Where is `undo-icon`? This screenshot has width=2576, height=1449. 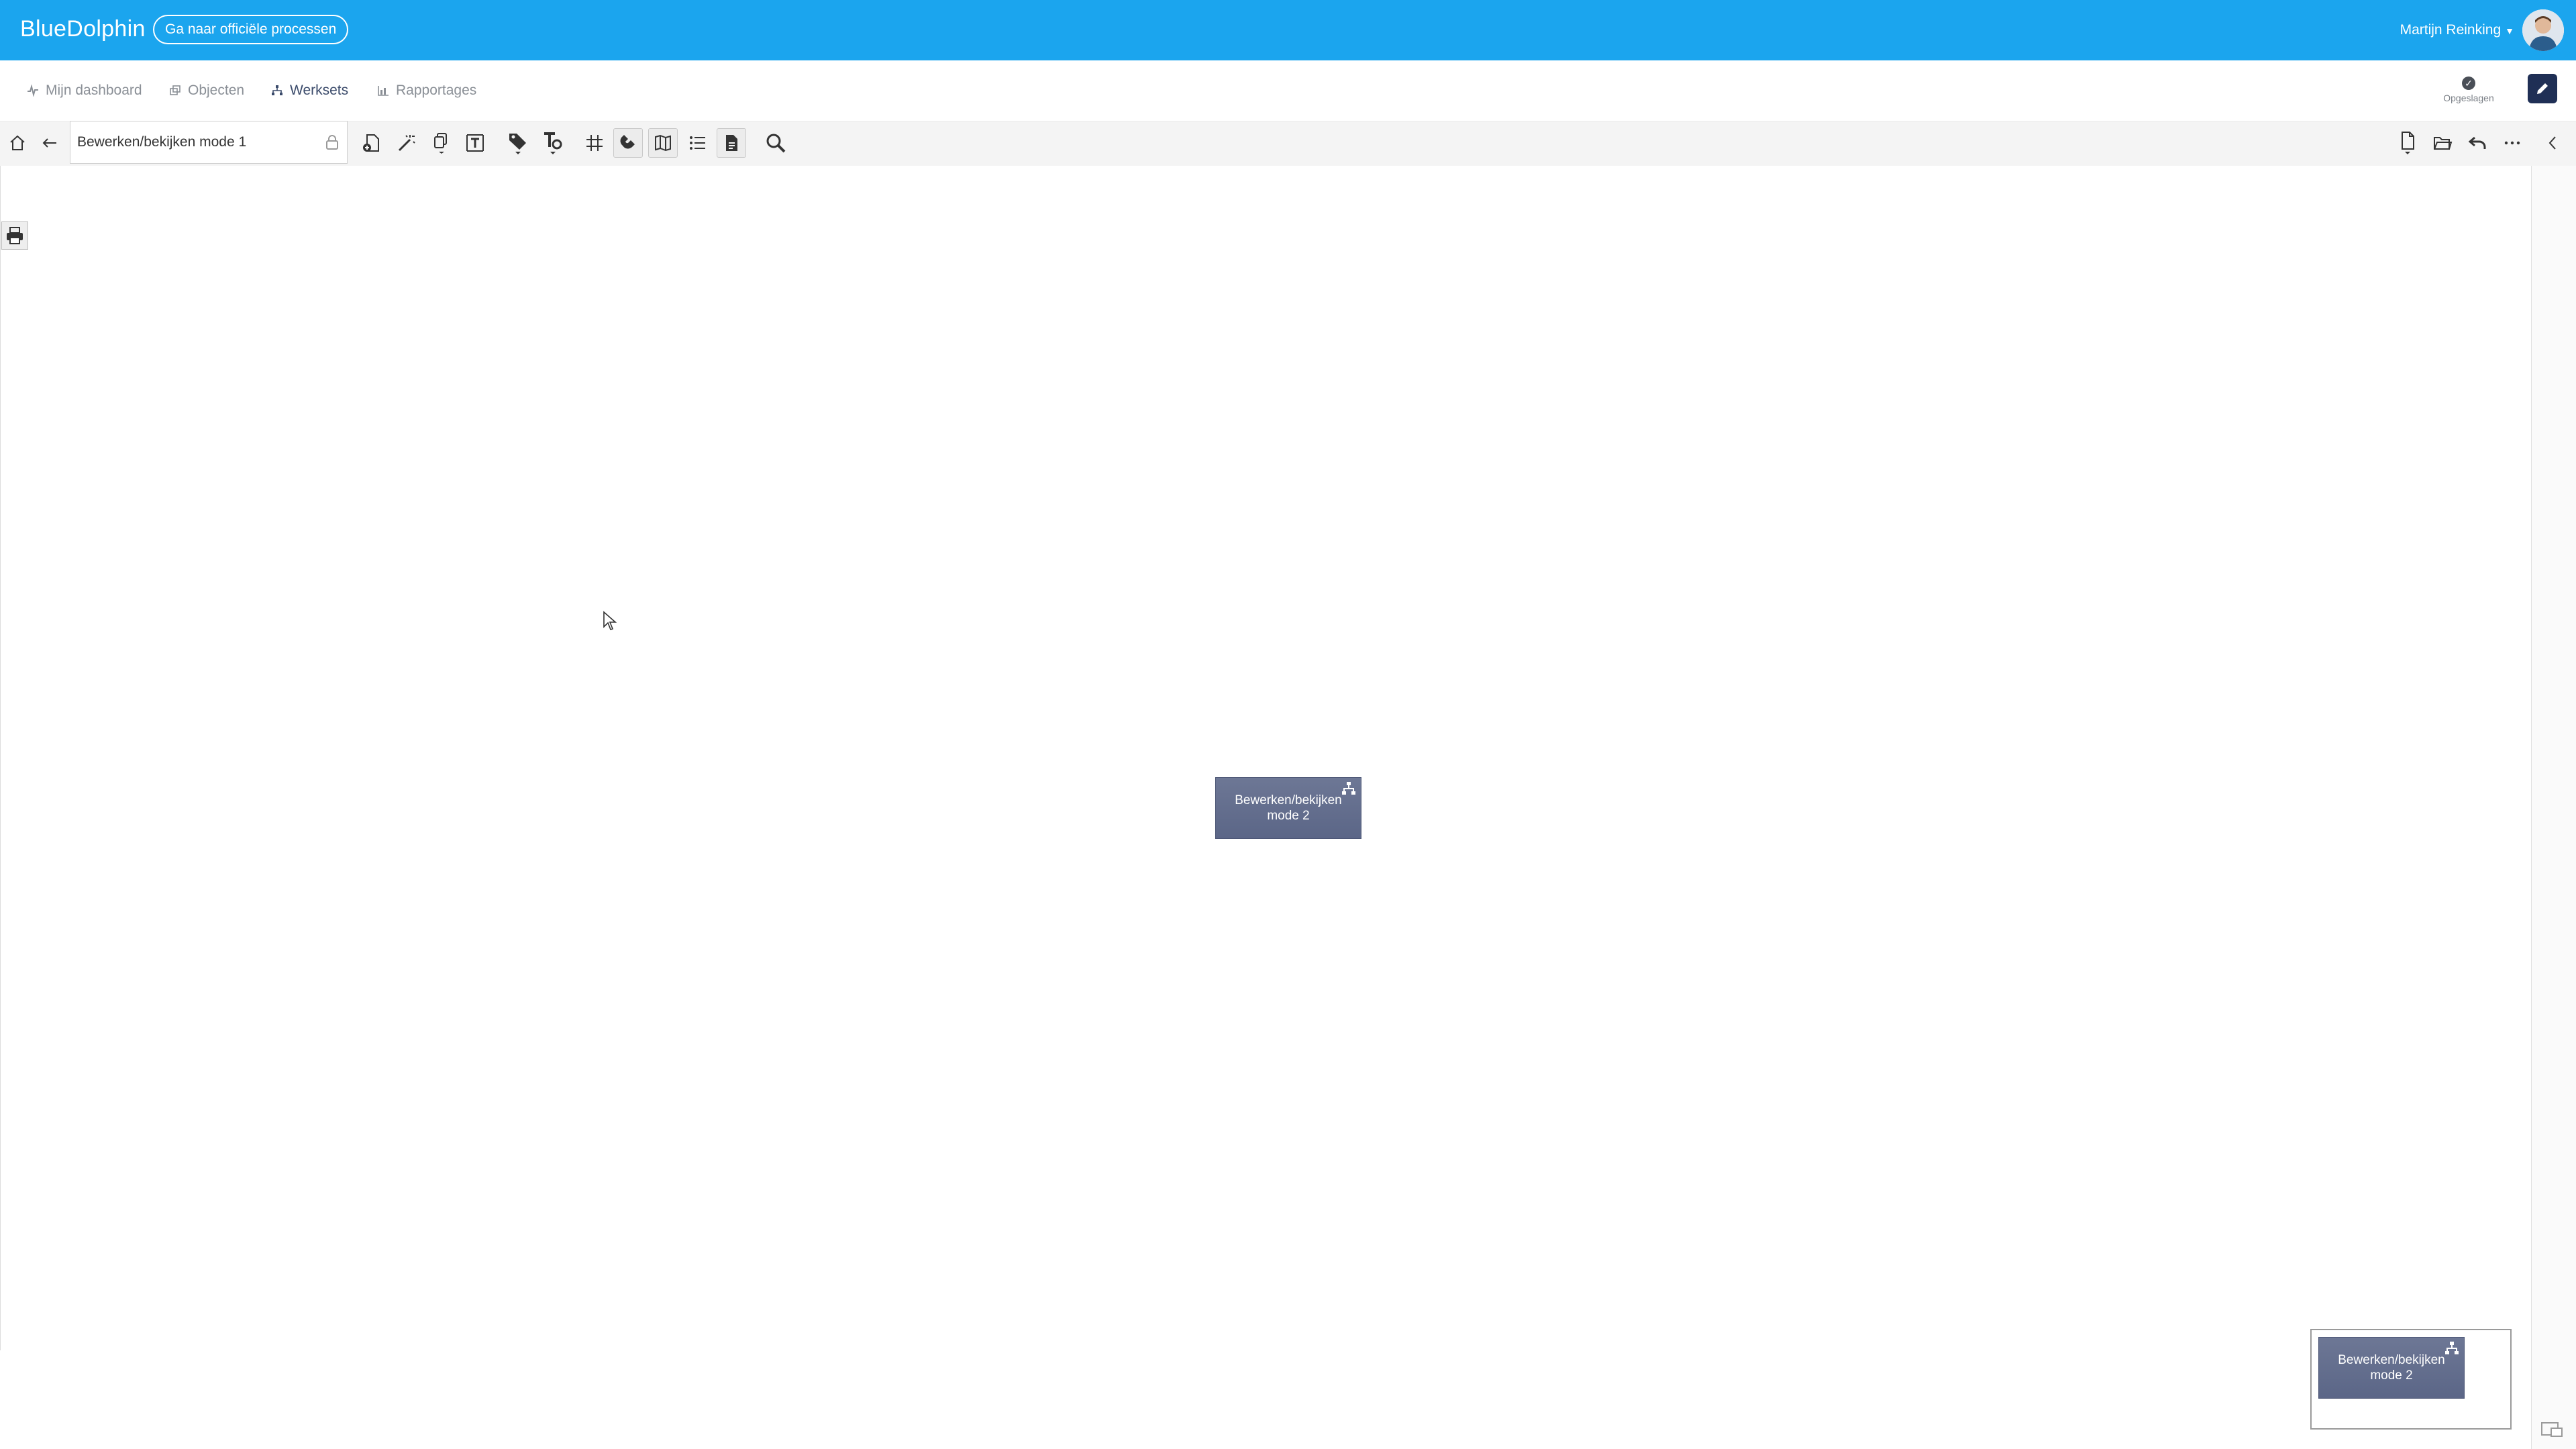 undo-icon is located at coordinates (2477, 142).